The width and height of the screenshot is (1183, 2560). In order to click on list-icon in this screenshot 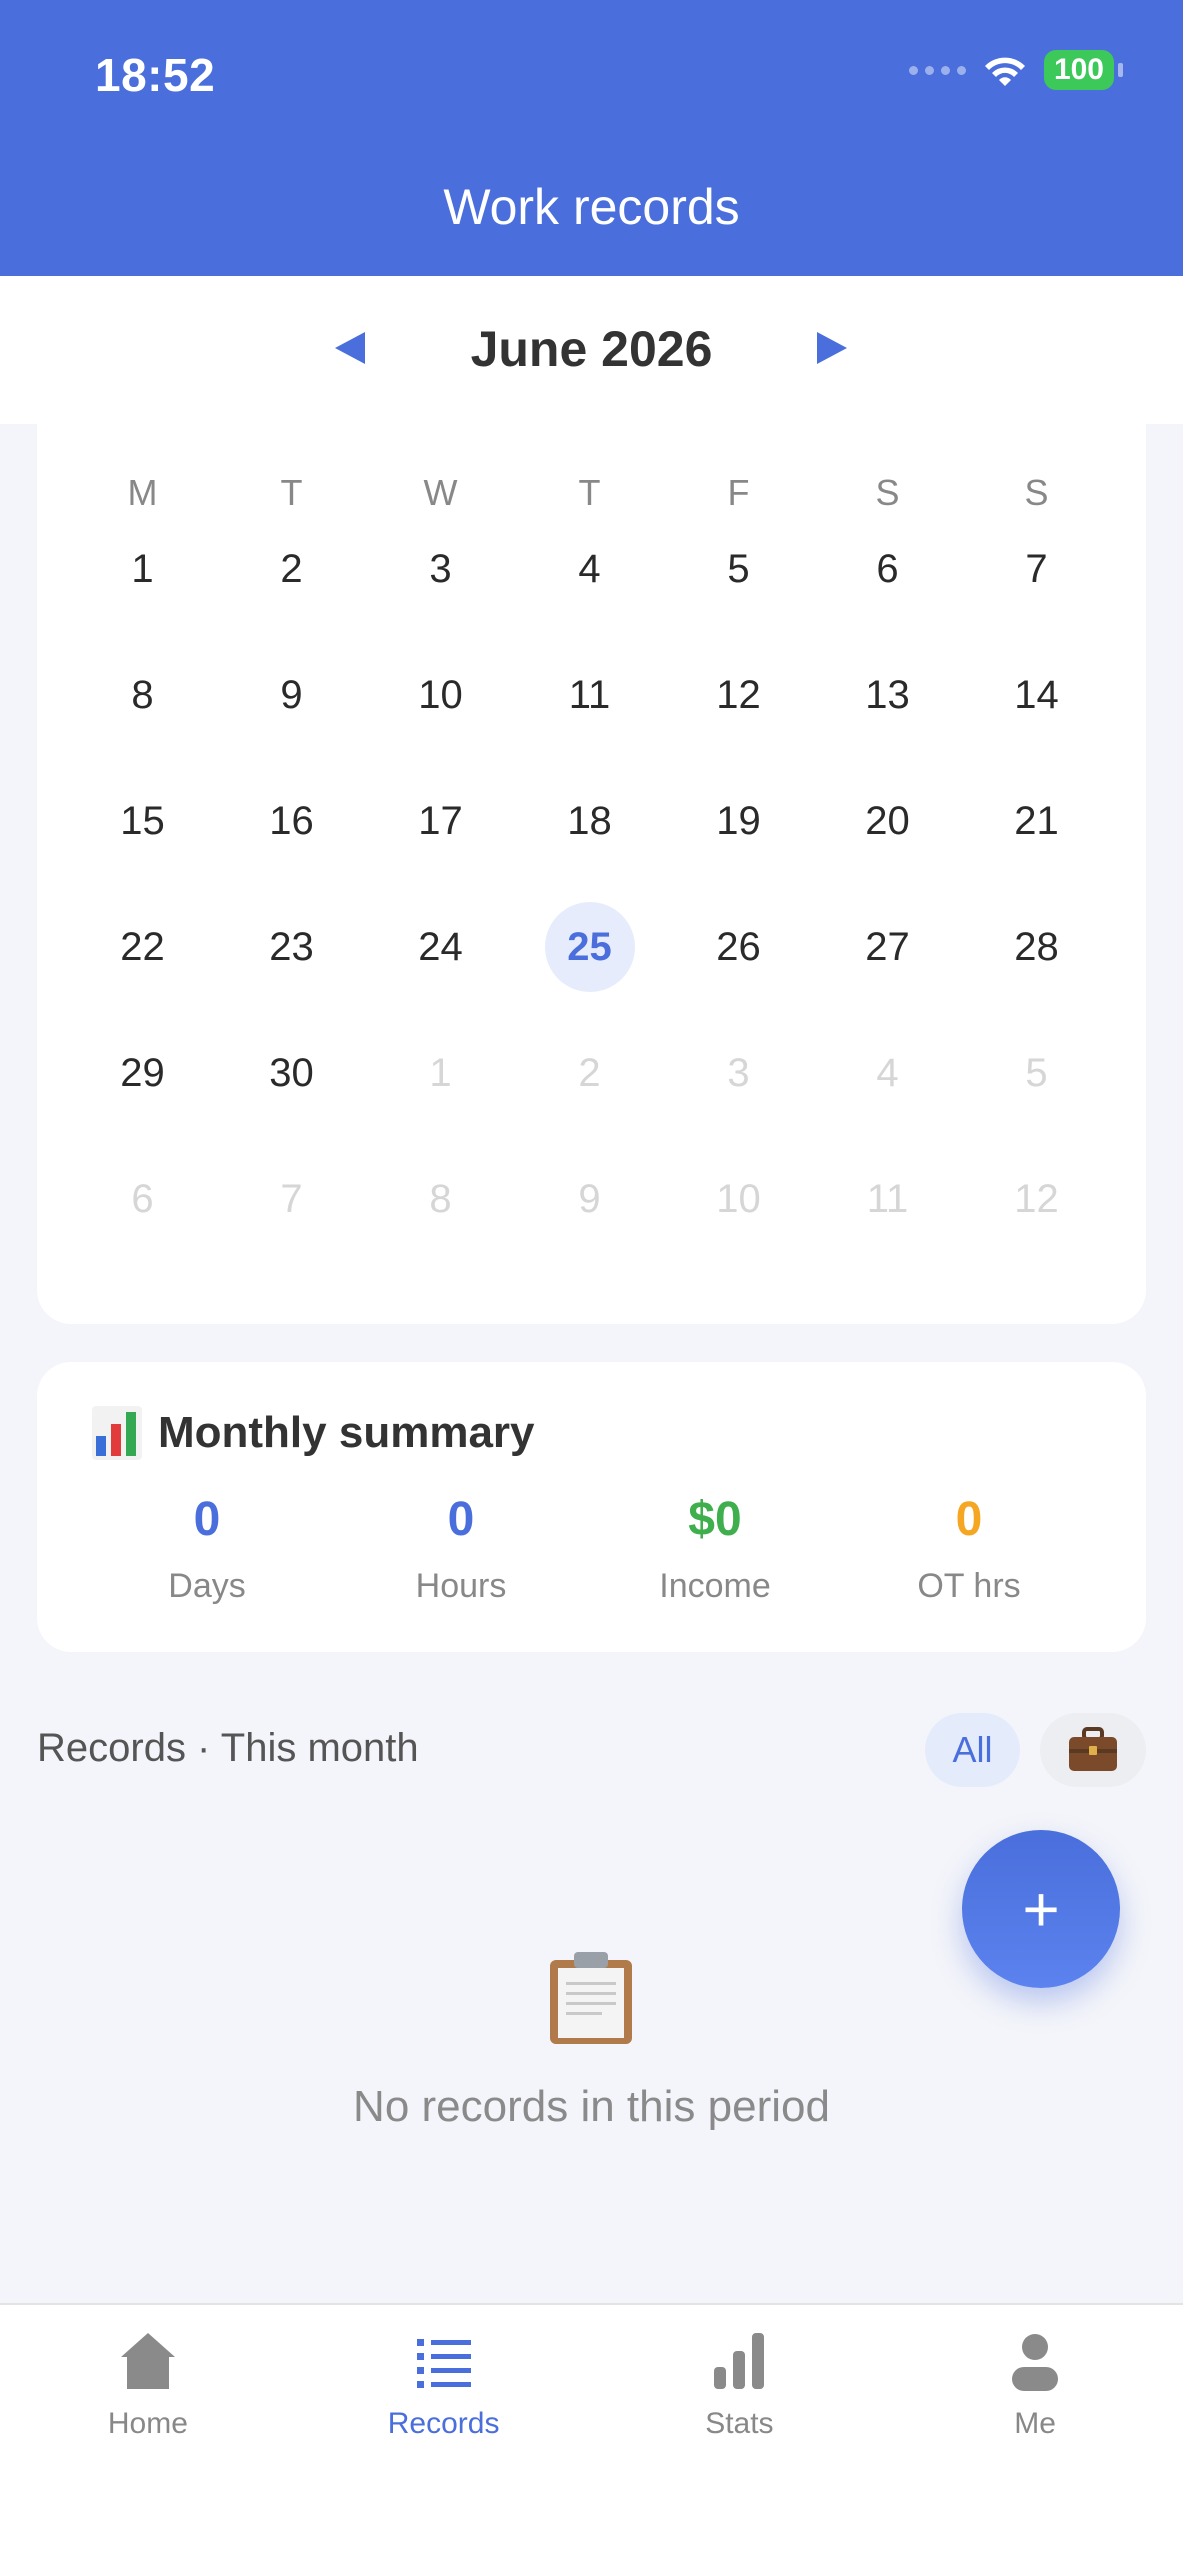, I will do `click(443, 2363)`.